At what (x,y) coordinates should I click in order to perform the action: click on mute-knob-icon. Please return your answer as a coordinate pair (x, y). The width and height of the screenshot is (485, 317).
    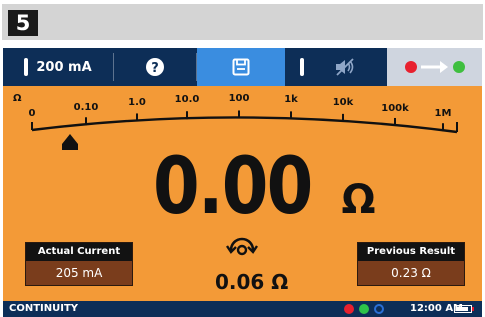
    Looking at the image, I should click on (302, 67).